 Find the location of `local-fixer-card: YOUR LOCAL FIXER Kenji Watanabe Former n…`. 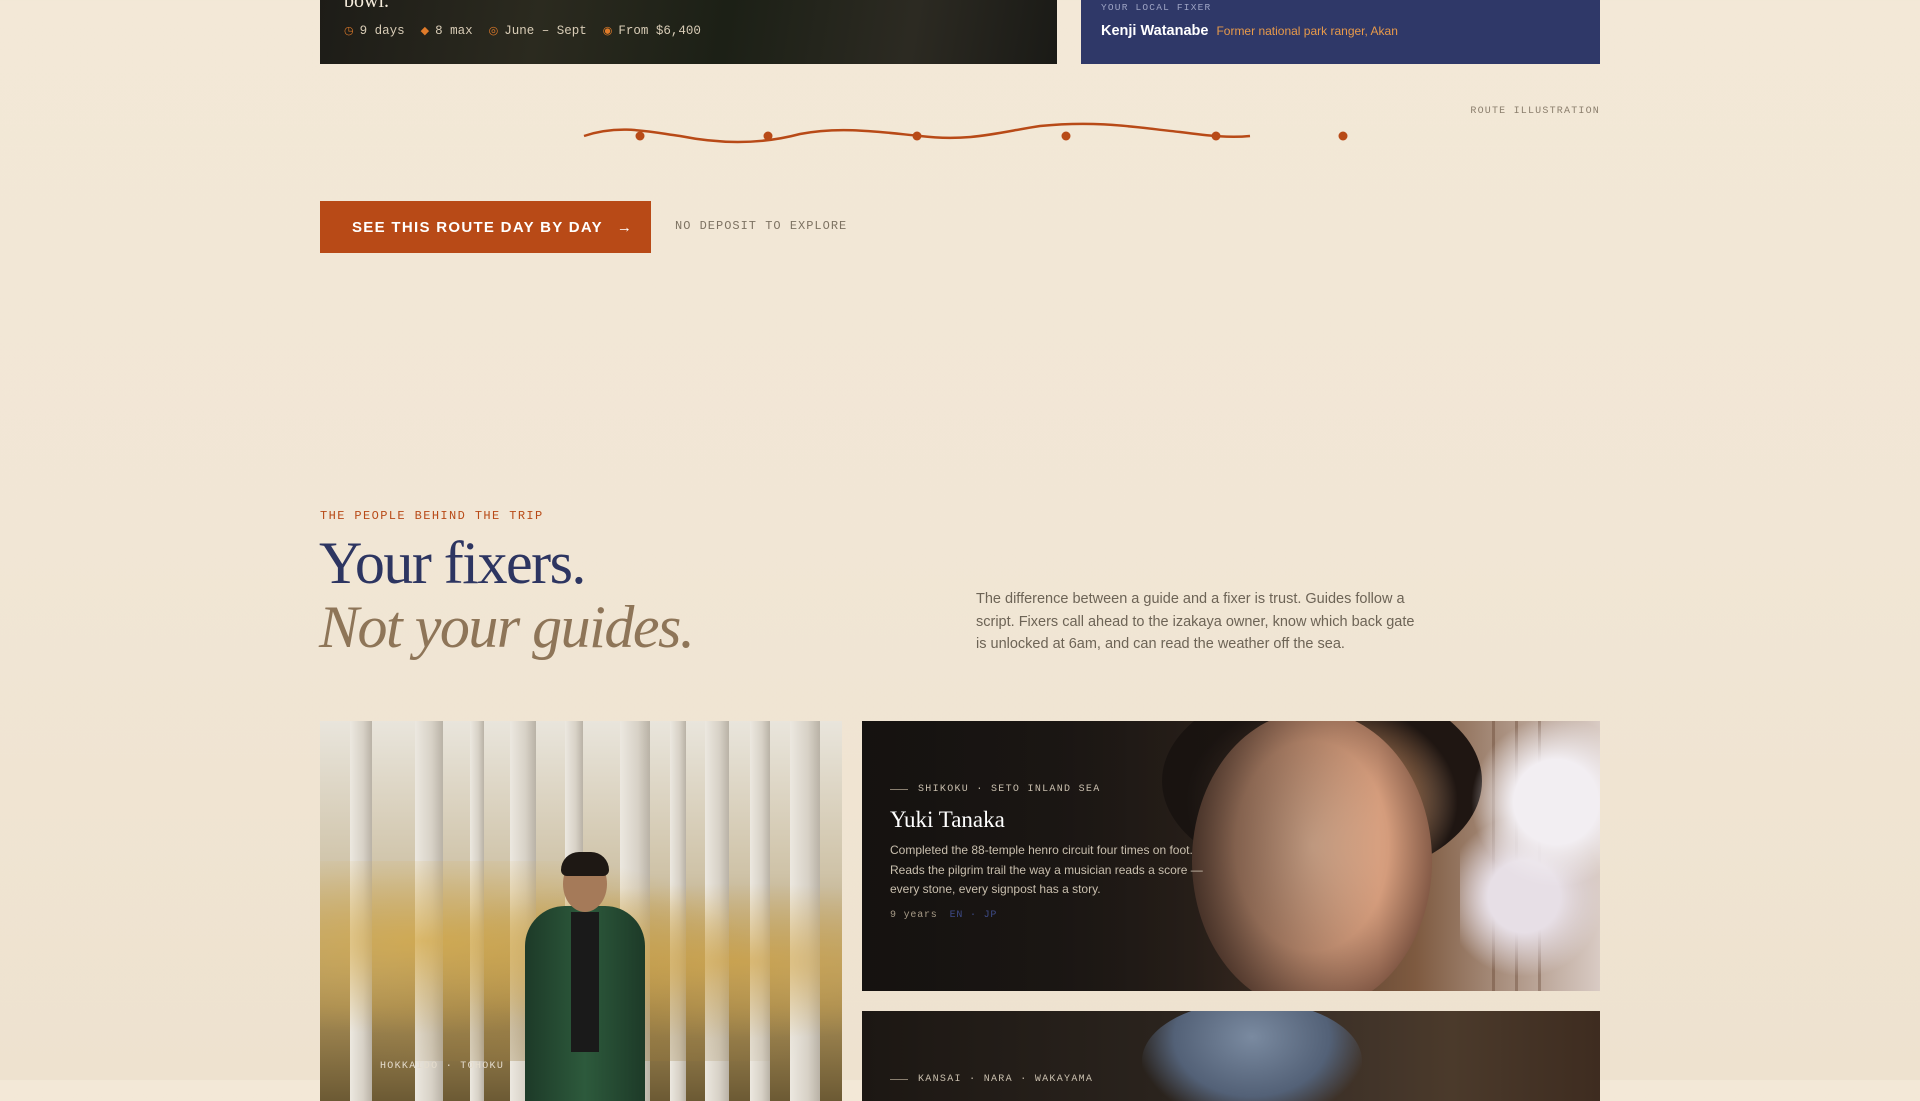

local-fixer-card: YOUR LOCAL FIXER Kenji Watanabe Former n… is located at coordinates (1340, 32).